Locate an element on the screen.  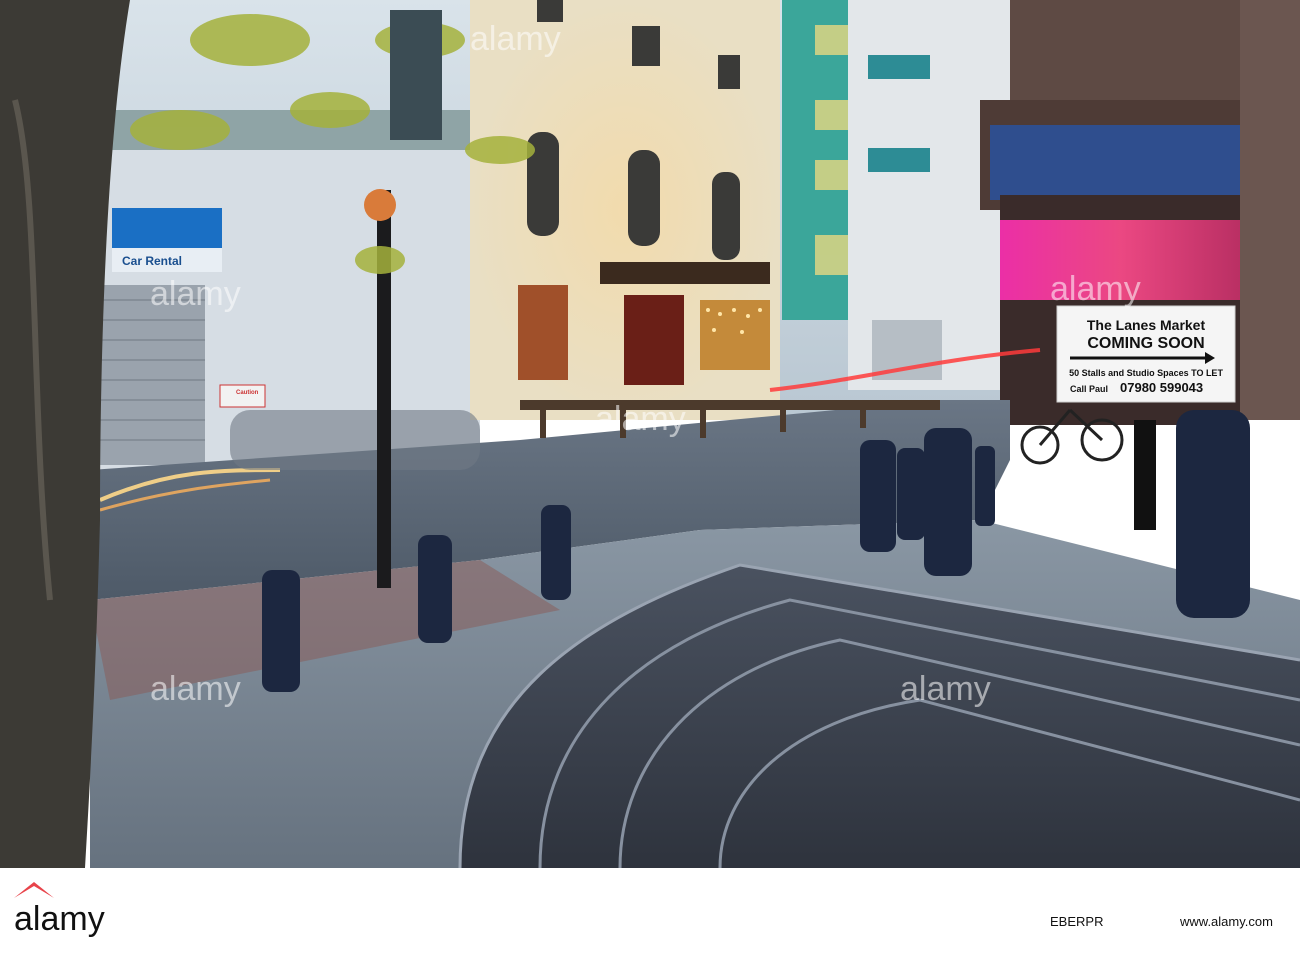
caution-text: Caution is located at coordinates (247, 393).